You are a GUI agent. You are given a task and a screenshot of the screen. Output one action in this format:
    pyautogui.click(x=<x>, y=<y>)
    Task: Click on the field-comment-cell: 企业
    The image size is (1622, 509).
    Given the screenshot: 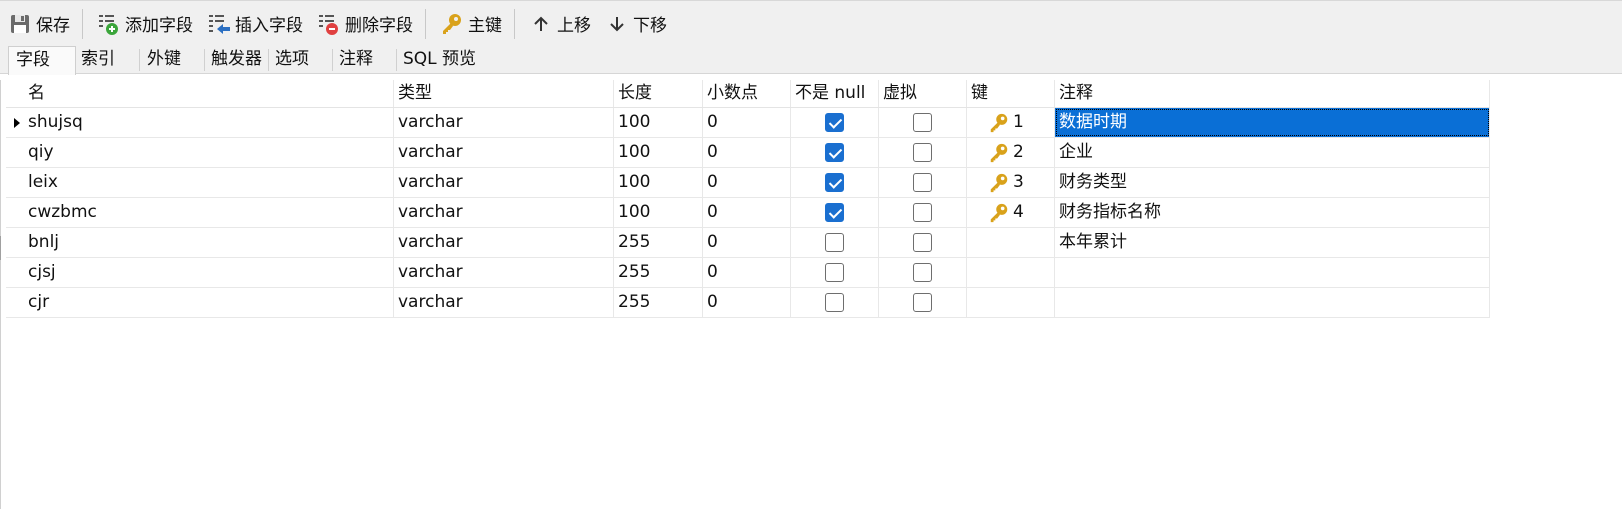 What is the action you would take?
    pyautogui.click(x=1272, y=152)
    